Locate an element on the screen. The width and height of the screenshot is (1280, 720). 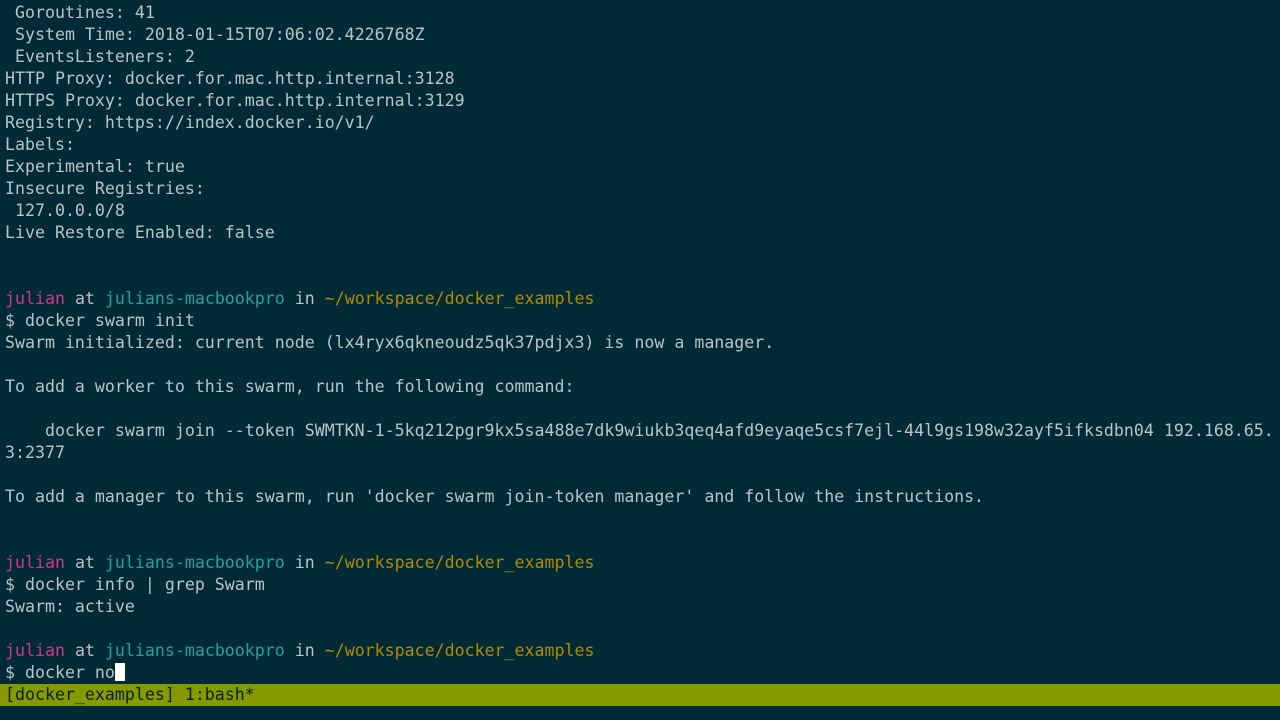
output-line: Goroutines: 41 is located at coordinates (80, 12).